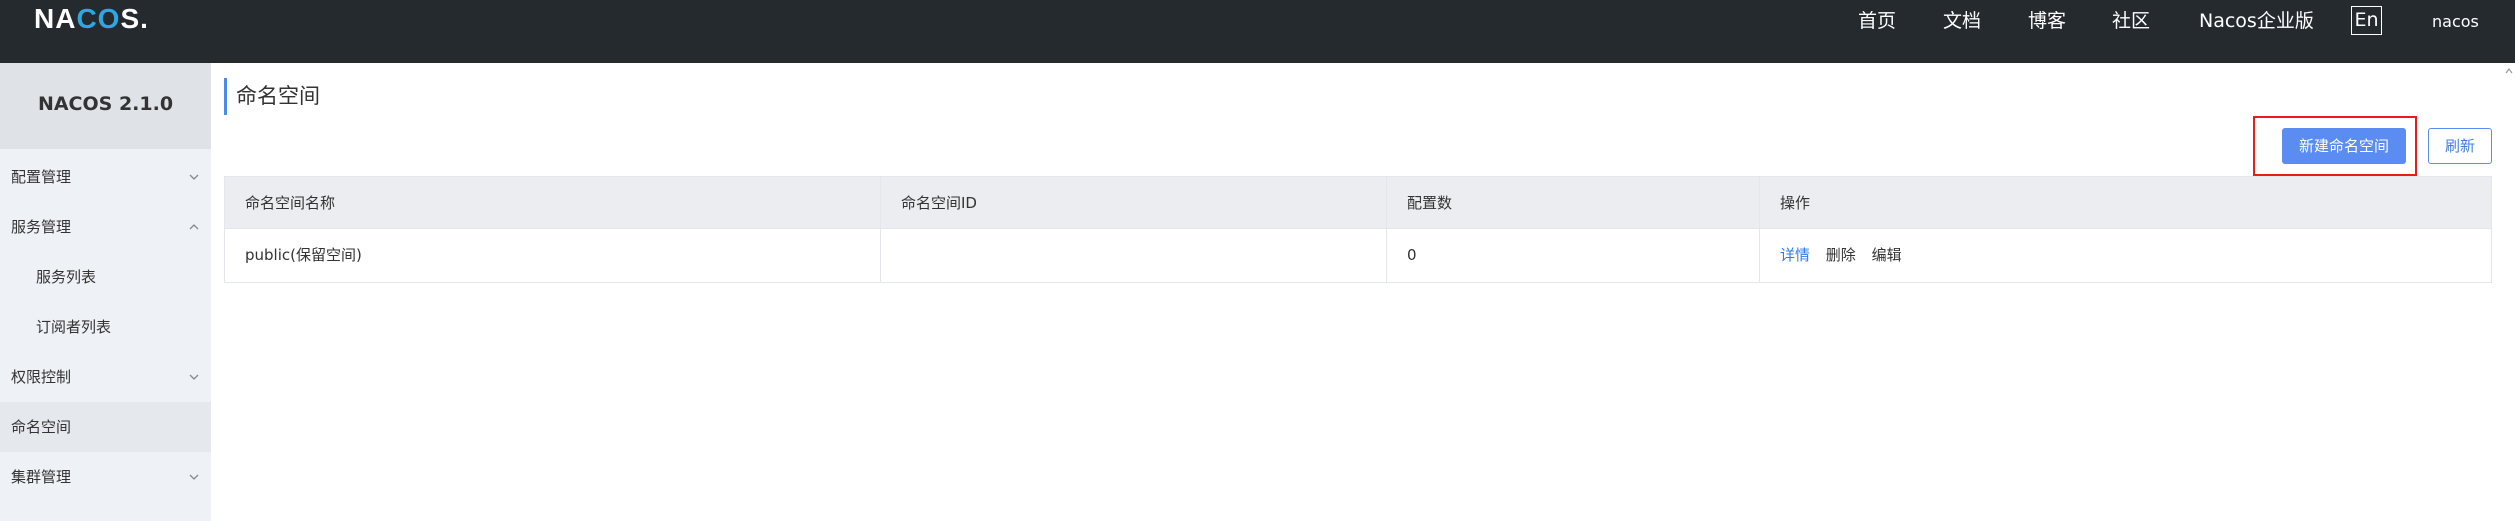  Describe the element at coordinates (105, 477) in the screenshot. I see `sidebar-item-cluster-management: 集群管理` at that location.